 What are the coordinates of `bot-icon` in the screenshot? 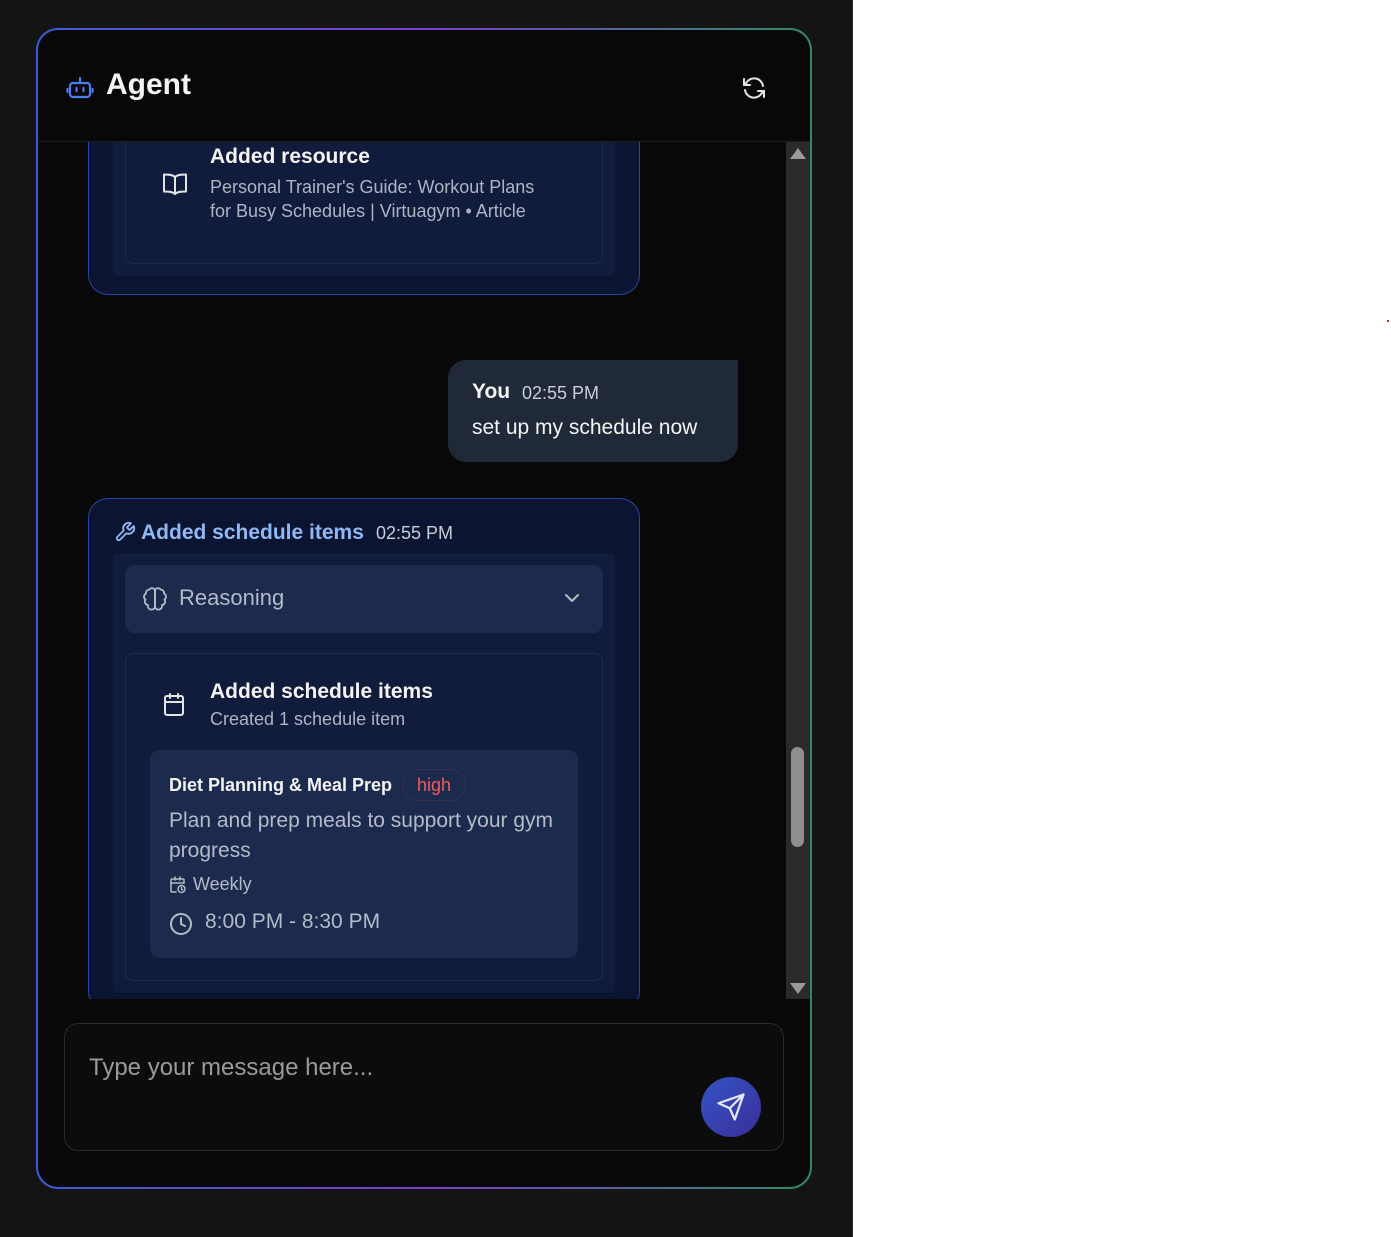 It's located at (80, 87).